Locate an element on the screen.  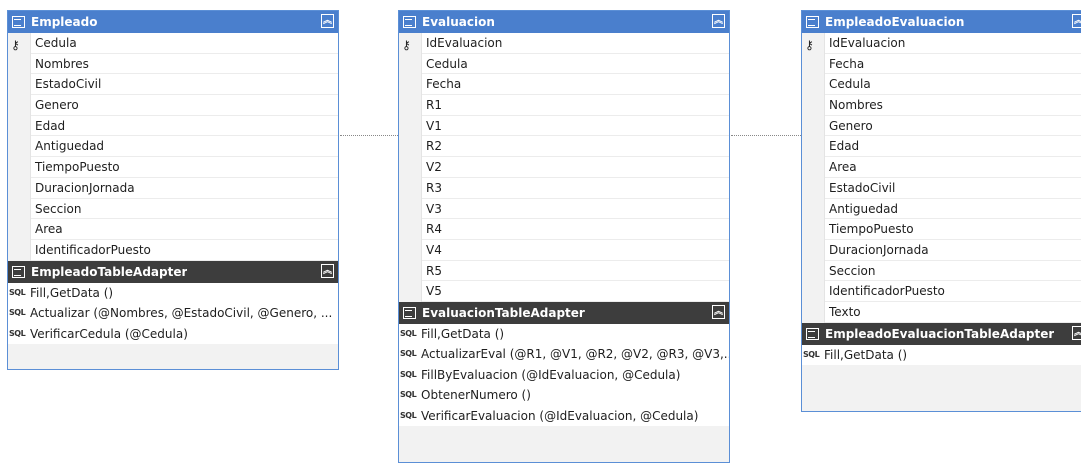
adapter-header: EvaluacionTableAdapter ︽ is located at coordinates (564, 312).